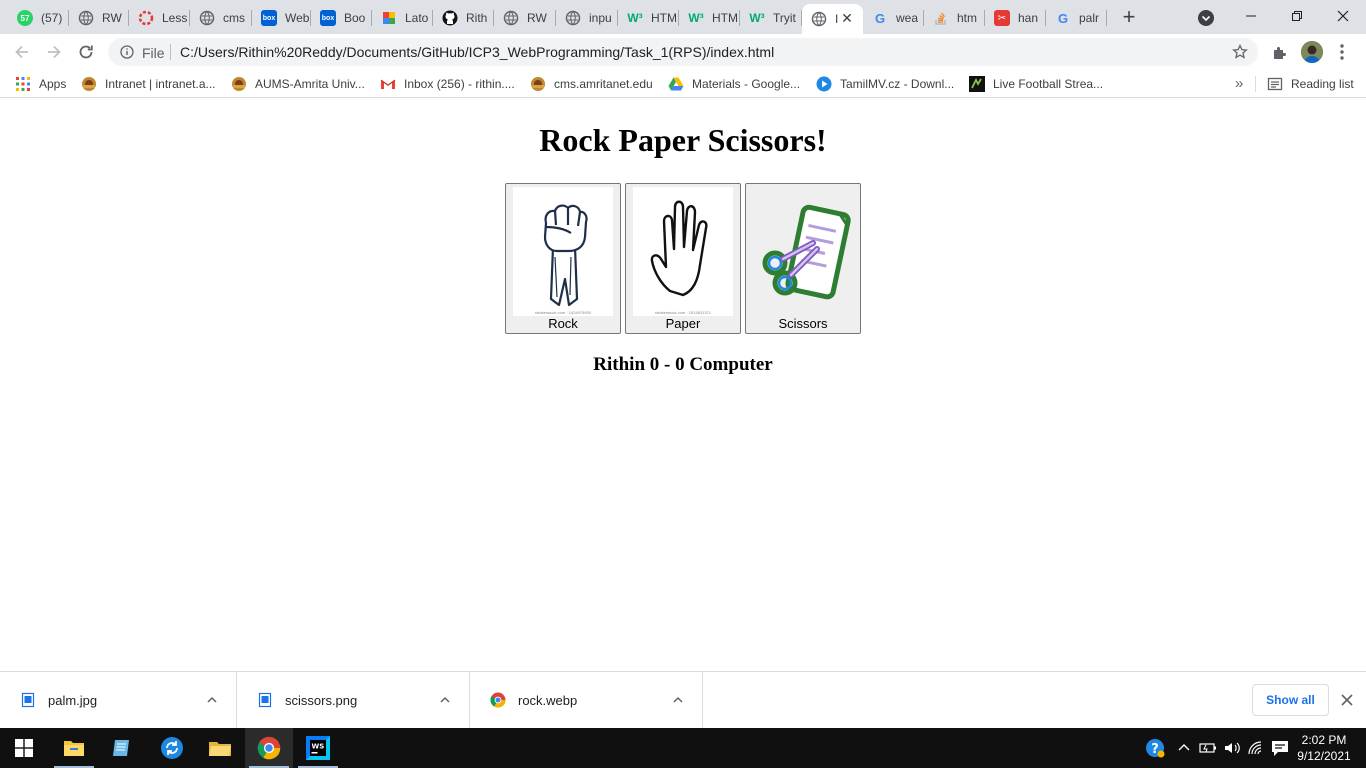 Image resolution: width=1366 pixels, height=768 pixels. I want to click on bookmark-cms: cms.amritanet.edu, so click(591, 84).